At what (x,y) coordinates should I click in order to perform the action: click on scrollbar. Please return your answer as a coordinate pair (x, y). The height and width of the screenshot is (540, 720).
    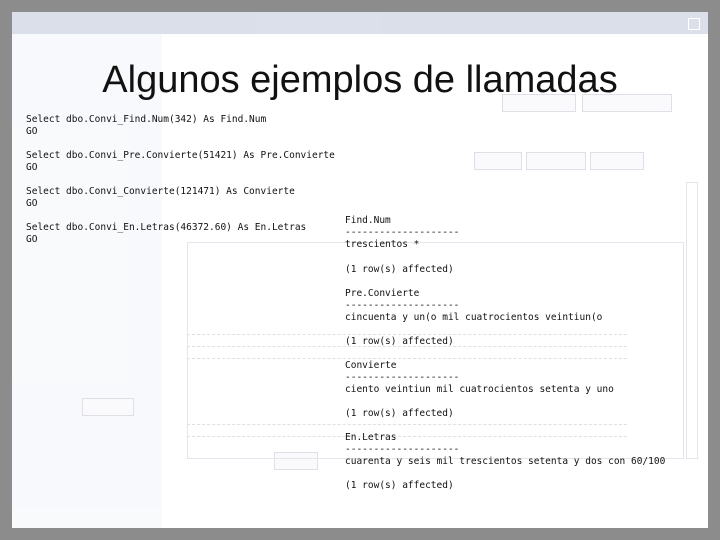
    Looking at the image, I should click on (692, 320).